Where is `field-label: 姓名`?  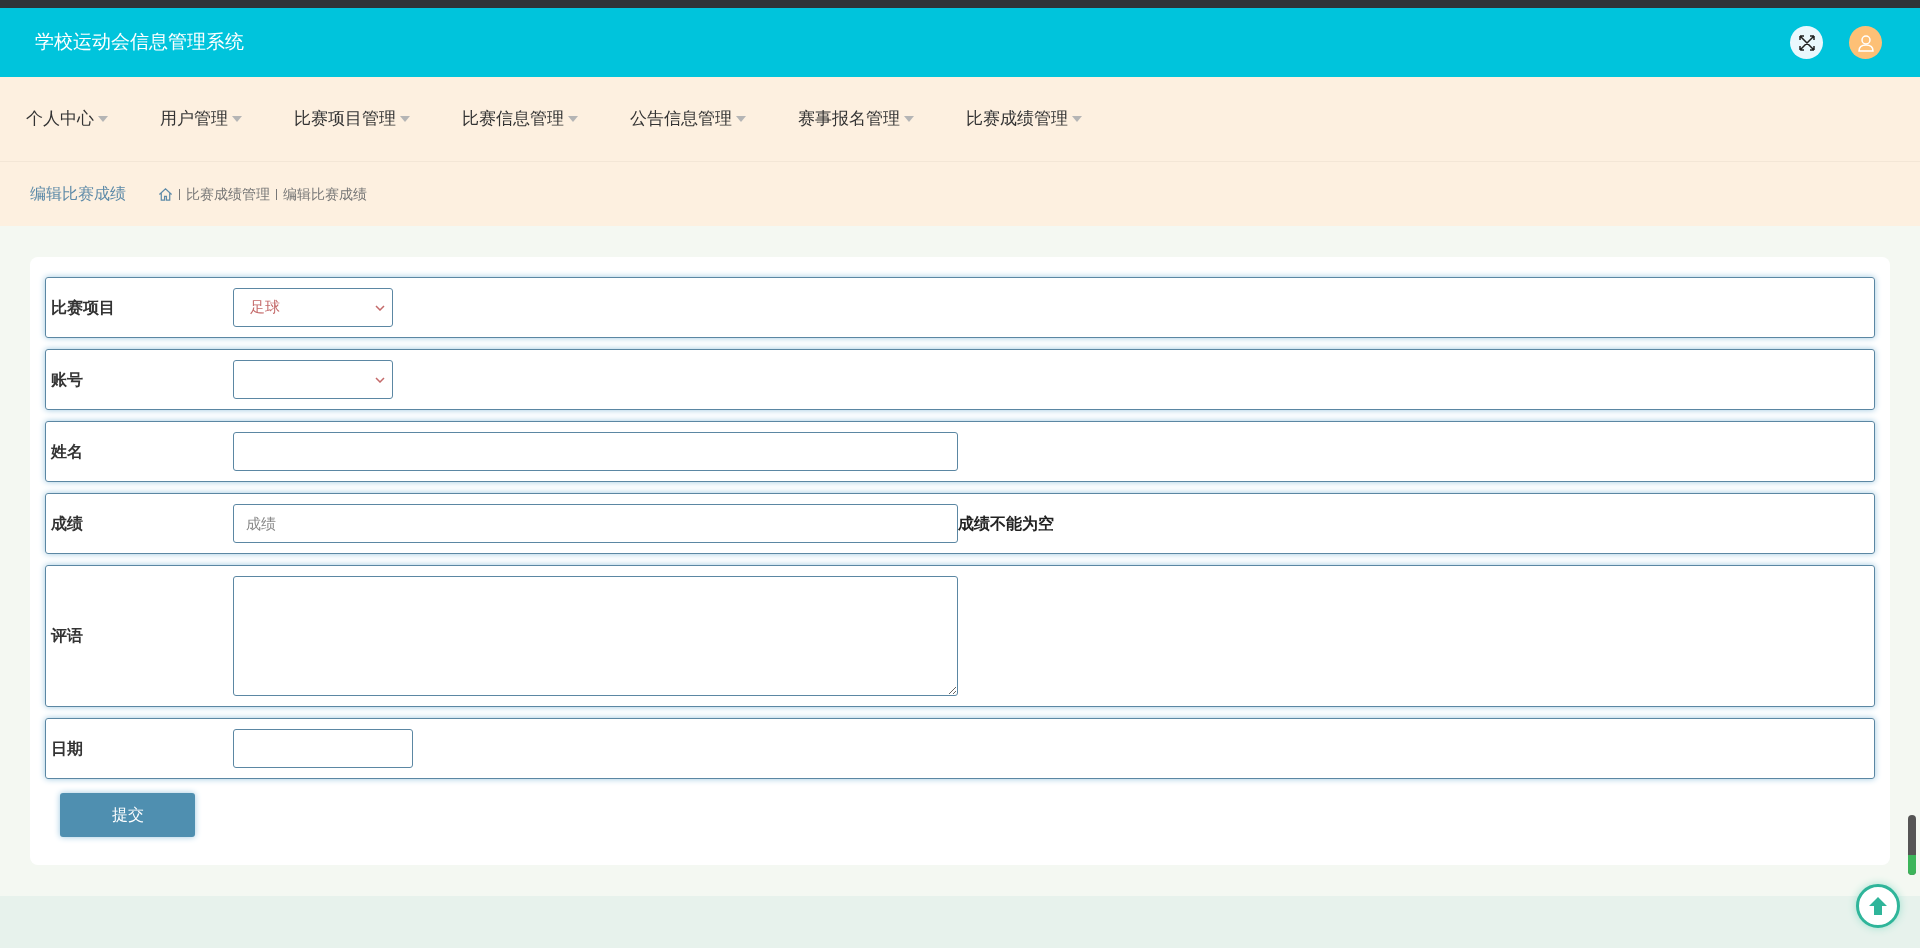
field-label: 姓名 is located at coordinates (66, 451).